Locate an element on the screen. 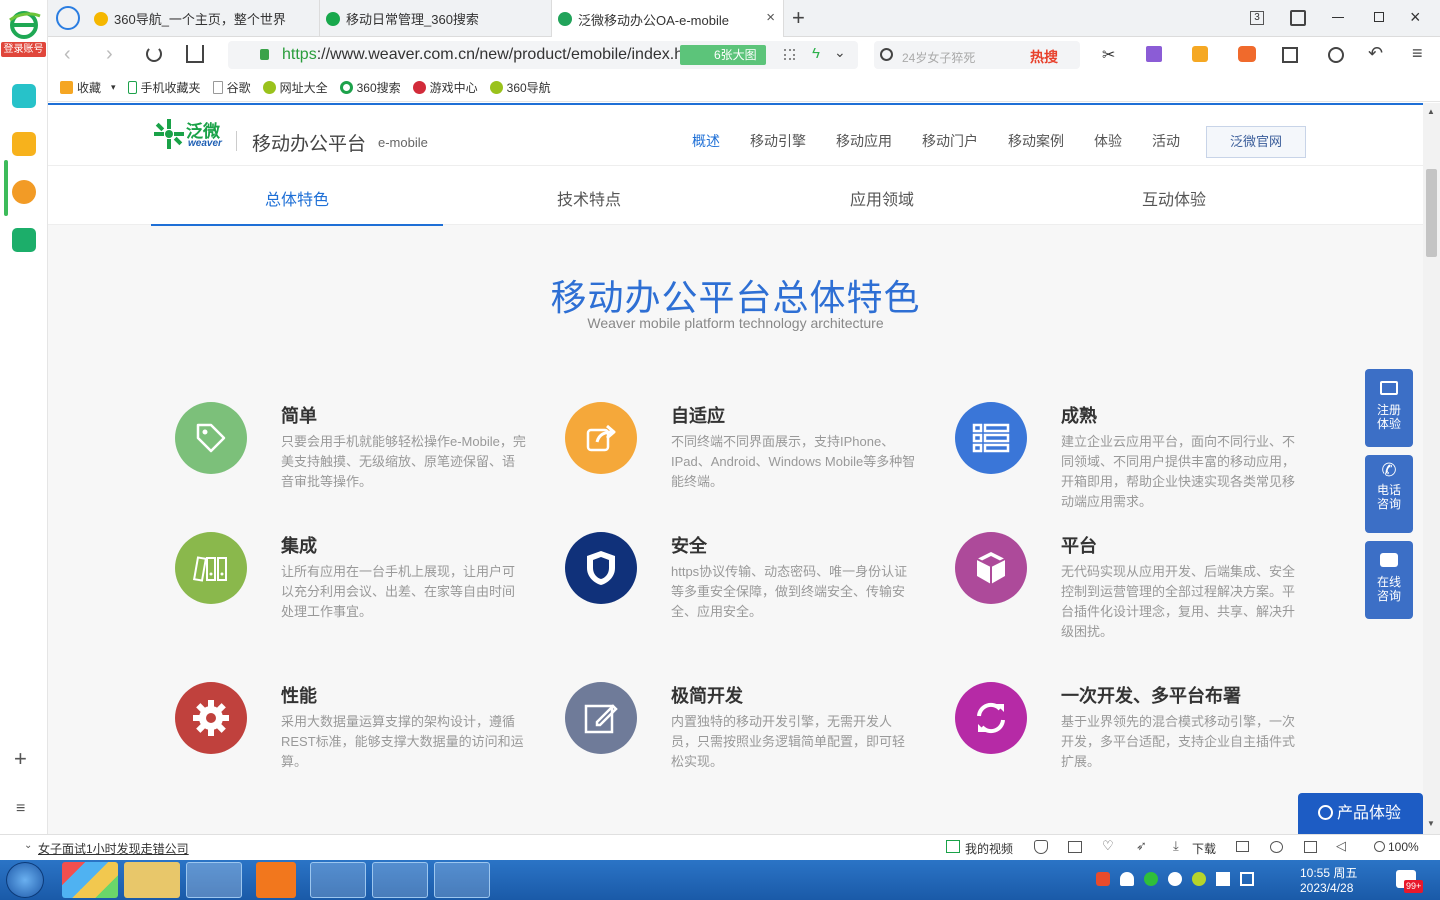 Image resolution: width=1440 pixels, height=900 pixels. star-app-icon is located at coordinates (24, 144).